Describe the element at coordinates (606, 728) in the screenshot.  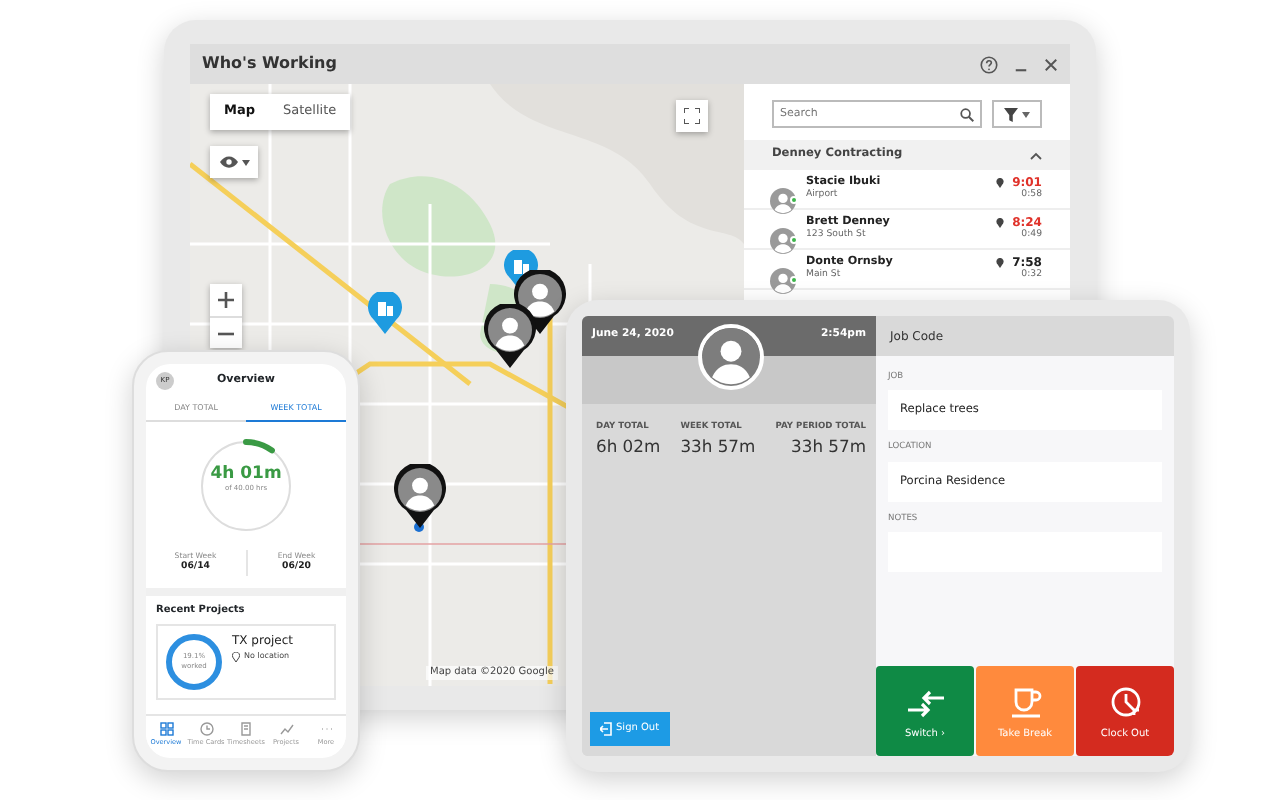
I see `sign-out-icon` at that location.